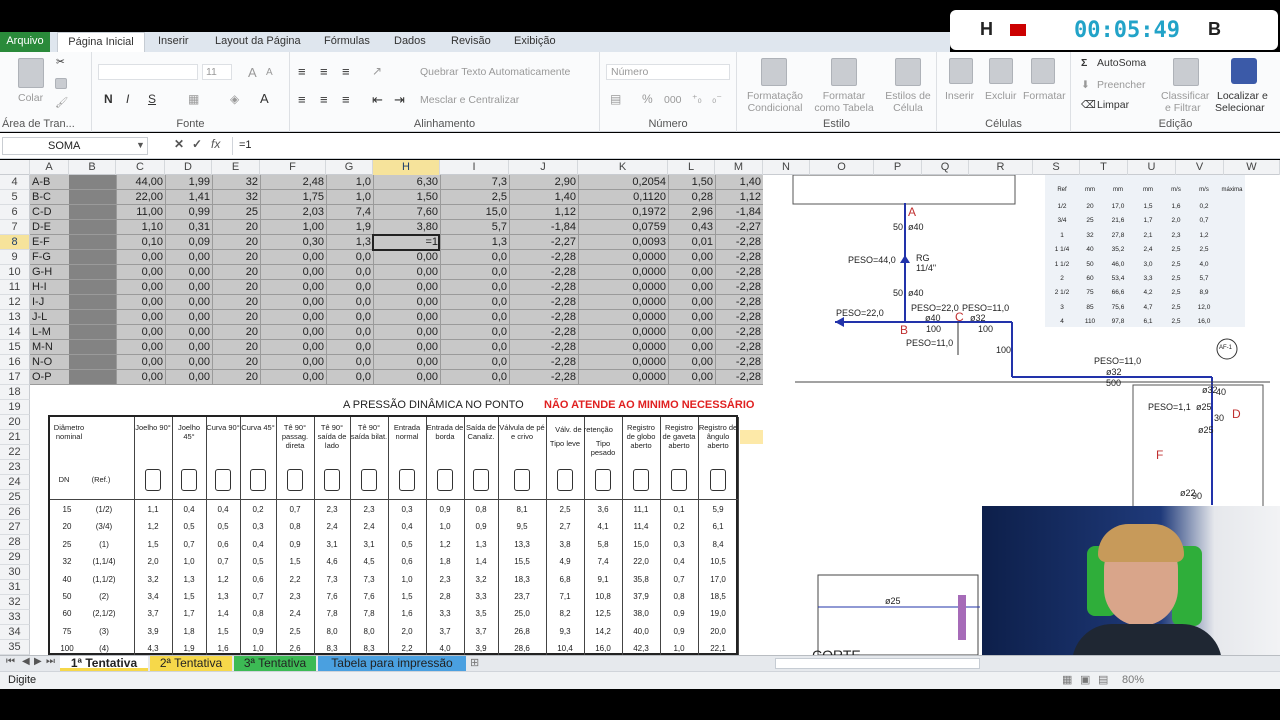 Image resolution: width=1280 pixels, height=720 pixels. I want to click on data-cell: 0,28, so click(692, 197).